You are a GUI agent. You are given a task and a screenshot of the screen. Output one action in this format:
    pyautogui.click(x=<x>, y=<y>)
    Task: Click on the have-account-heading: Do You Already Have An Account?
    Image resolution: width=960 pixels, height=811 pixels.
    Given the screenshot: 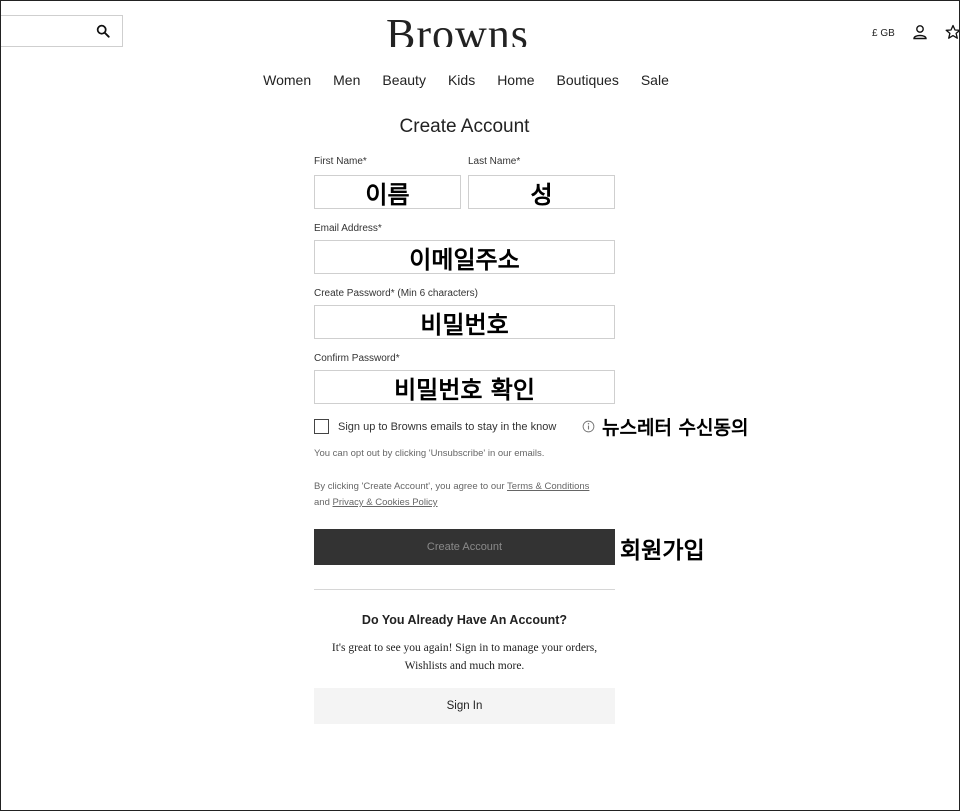 What is the action you would take?
    pyautogui.click(x=464, y=620)
    